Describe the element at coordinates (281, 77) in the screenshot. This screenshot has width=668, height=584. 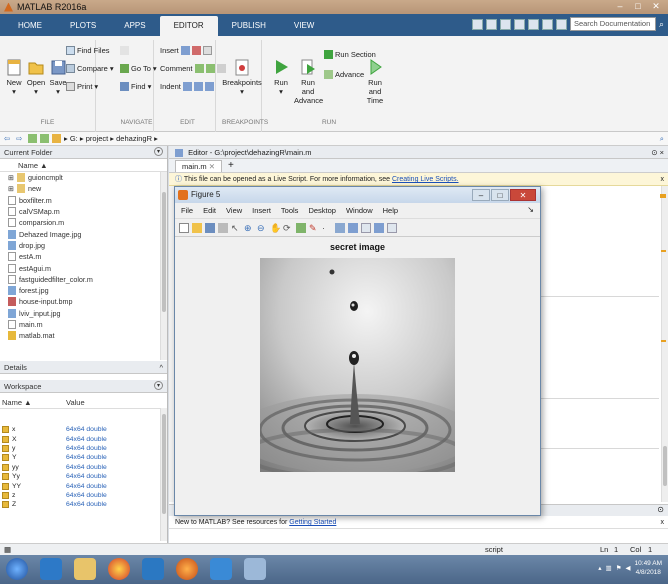
I see `run-button: Run ▾` at that location.